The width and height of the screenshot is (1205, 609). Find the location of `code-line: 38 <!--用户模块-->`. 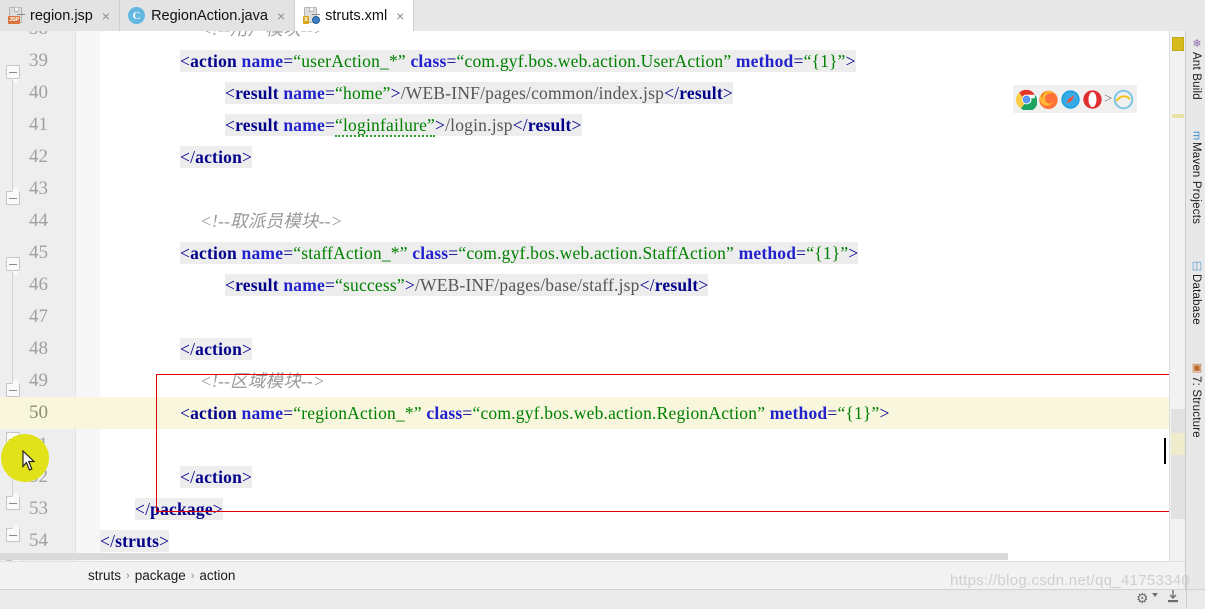

code-line: 38 <!--用户模块--> is located at coordinates (592, 38).